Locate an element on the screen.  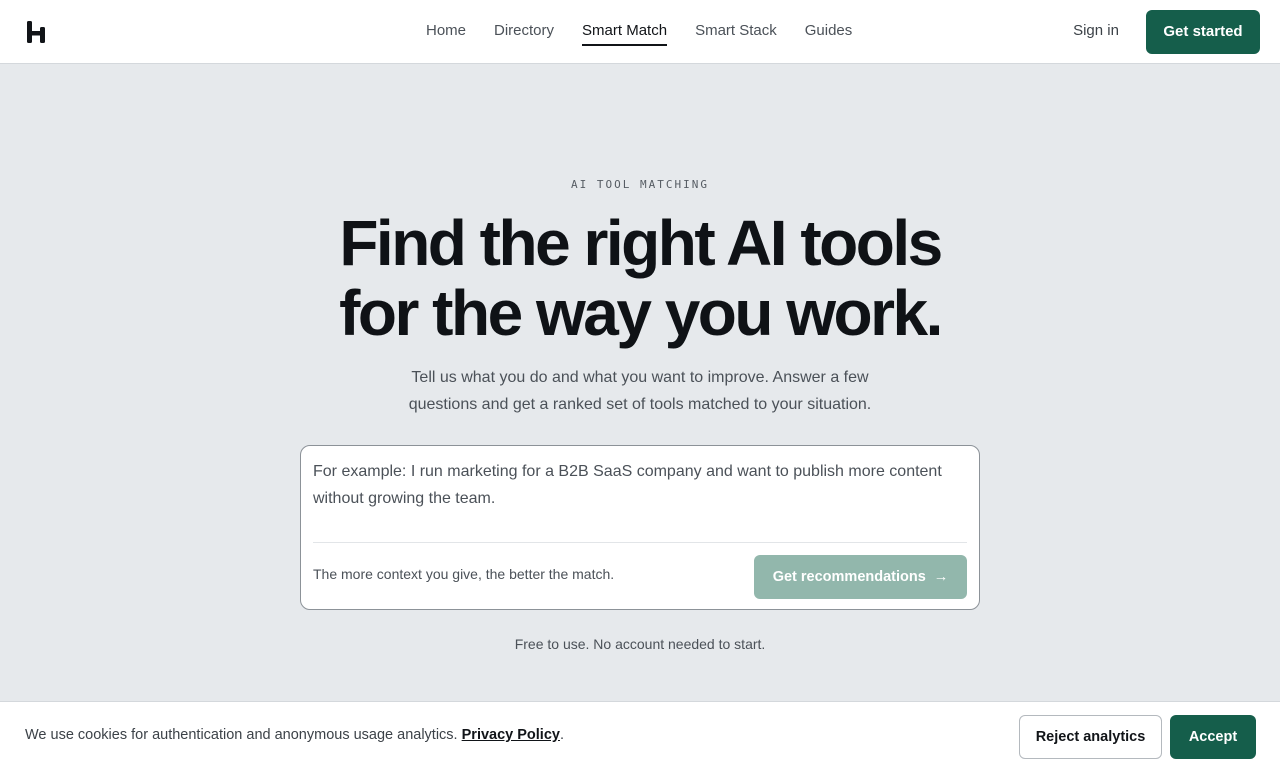
nav-smart-match: Smart Match is located at coordinates (625, 32).